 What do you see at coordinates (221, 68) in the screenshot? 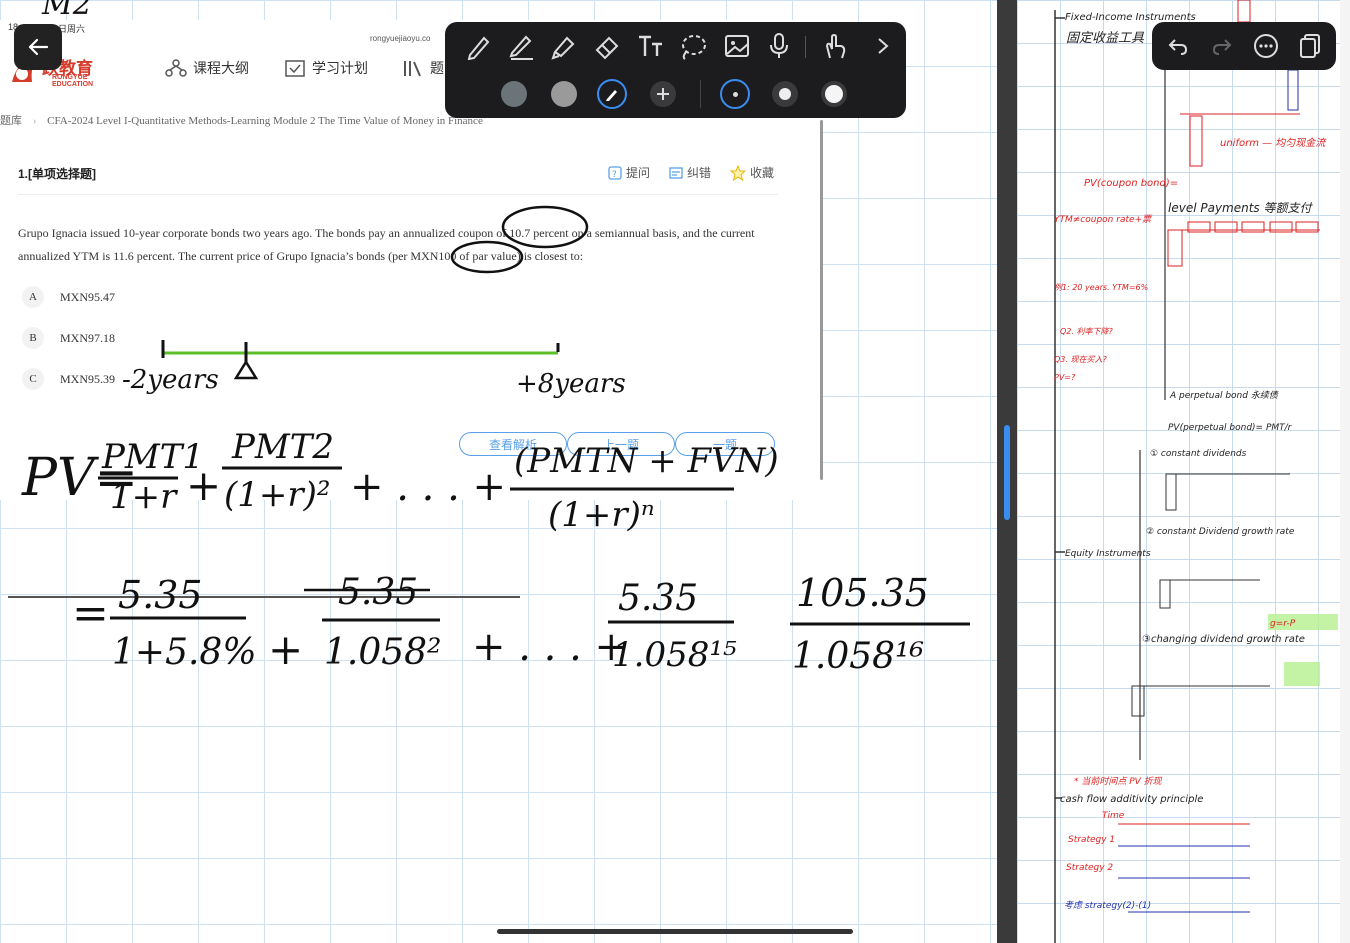
I see `nav-label: 课程大纲` at bounding box center [221, 68].